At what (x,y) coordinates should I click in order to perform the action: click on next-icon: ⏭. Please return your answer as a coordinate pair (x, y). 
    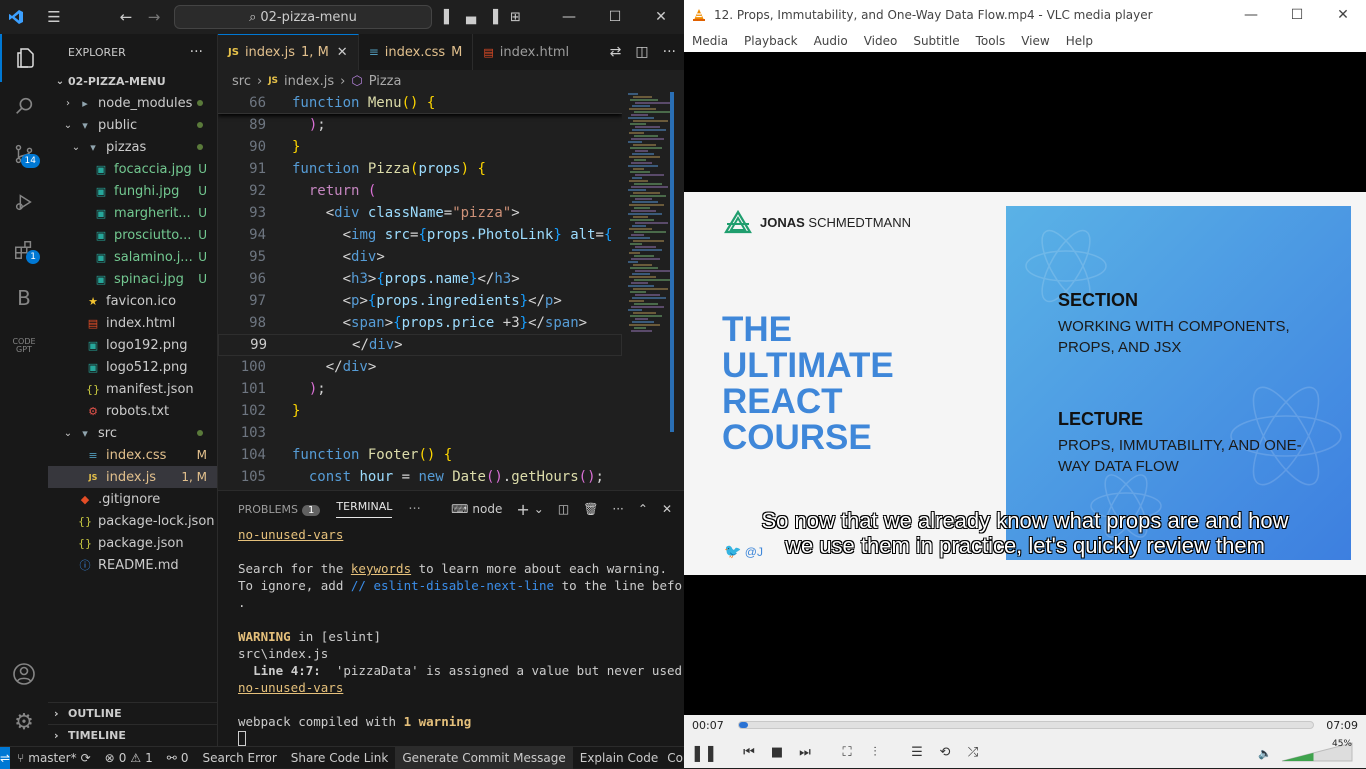
    Looking at the image, I should click on (805, 752).